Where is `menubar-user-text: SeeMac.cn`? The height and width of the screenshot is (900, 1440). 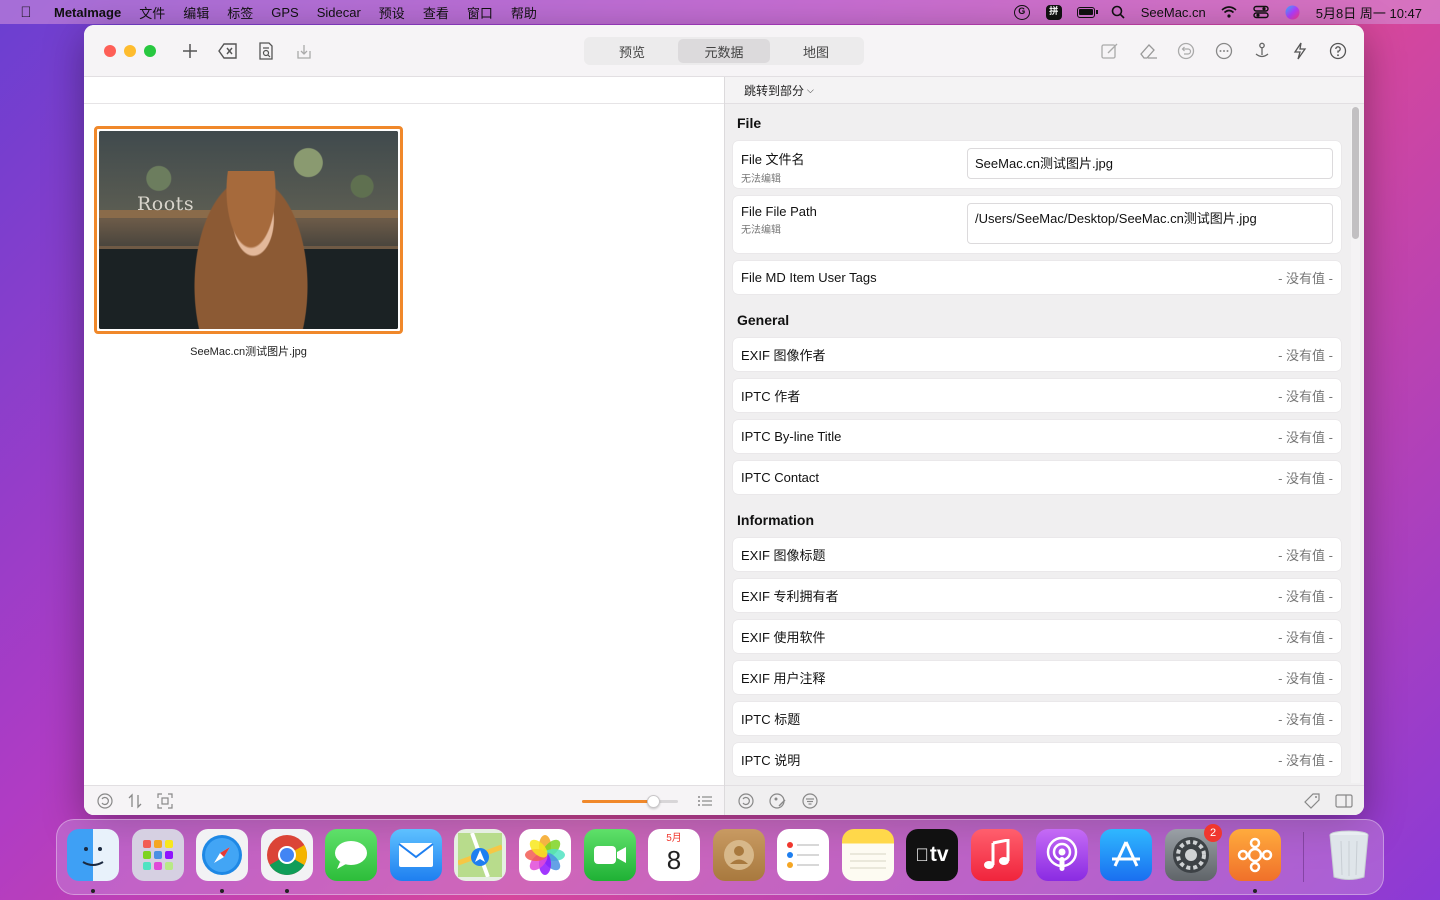 menubar-user-text: SeeMac.cn is located at coordinates (1173, 12).